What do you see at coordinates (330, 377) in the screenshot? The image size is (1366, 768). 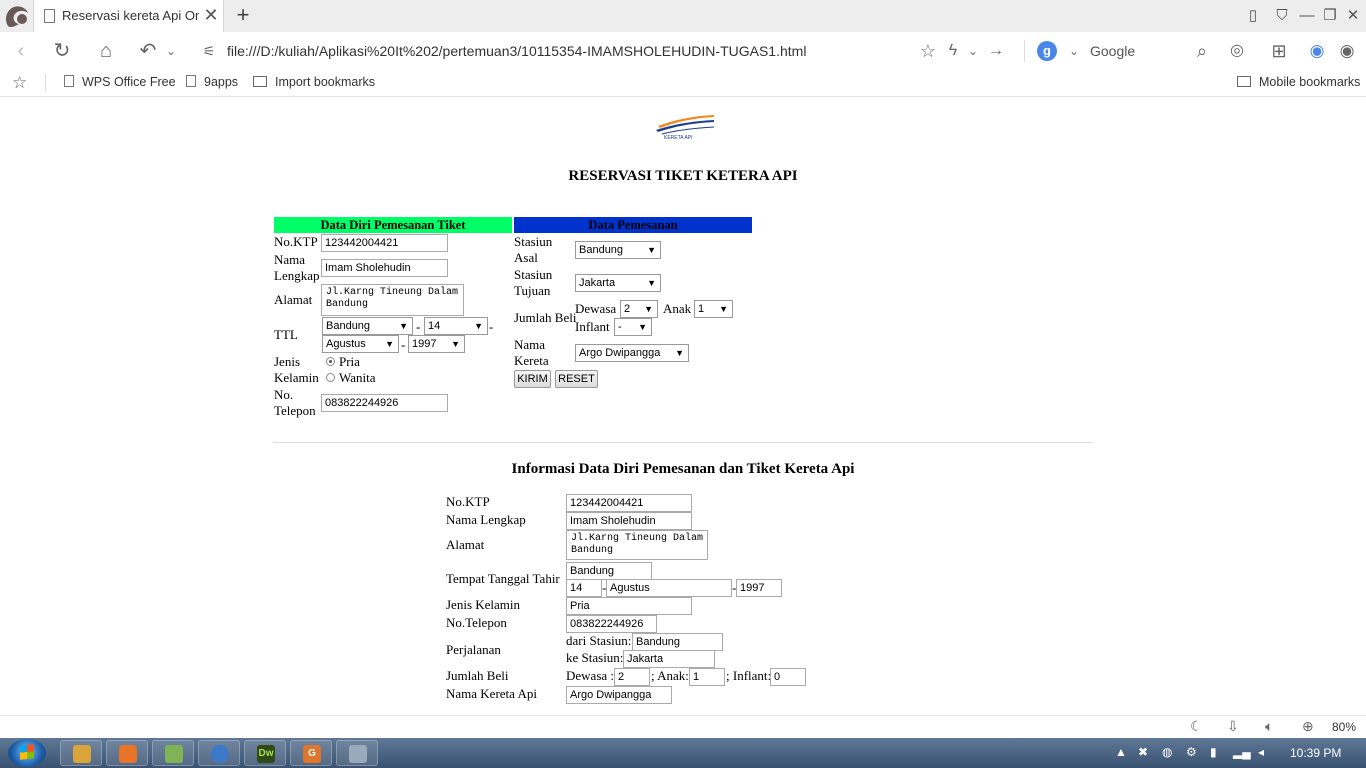 I see `radio-wanita` at bounding box center [330, 377].